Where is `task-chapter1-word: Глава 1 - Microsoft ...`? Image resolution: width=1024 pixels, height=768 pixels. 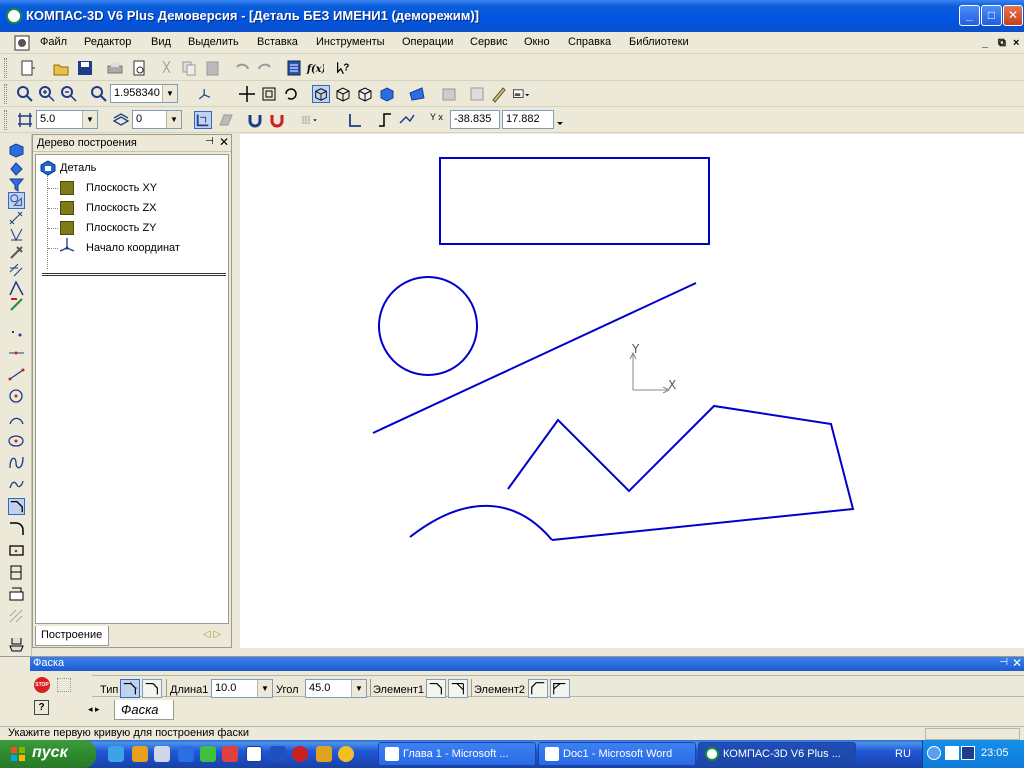 task-chapter1-word: Глава 1 - Microsoft ... is located at coordinates (457, 754).